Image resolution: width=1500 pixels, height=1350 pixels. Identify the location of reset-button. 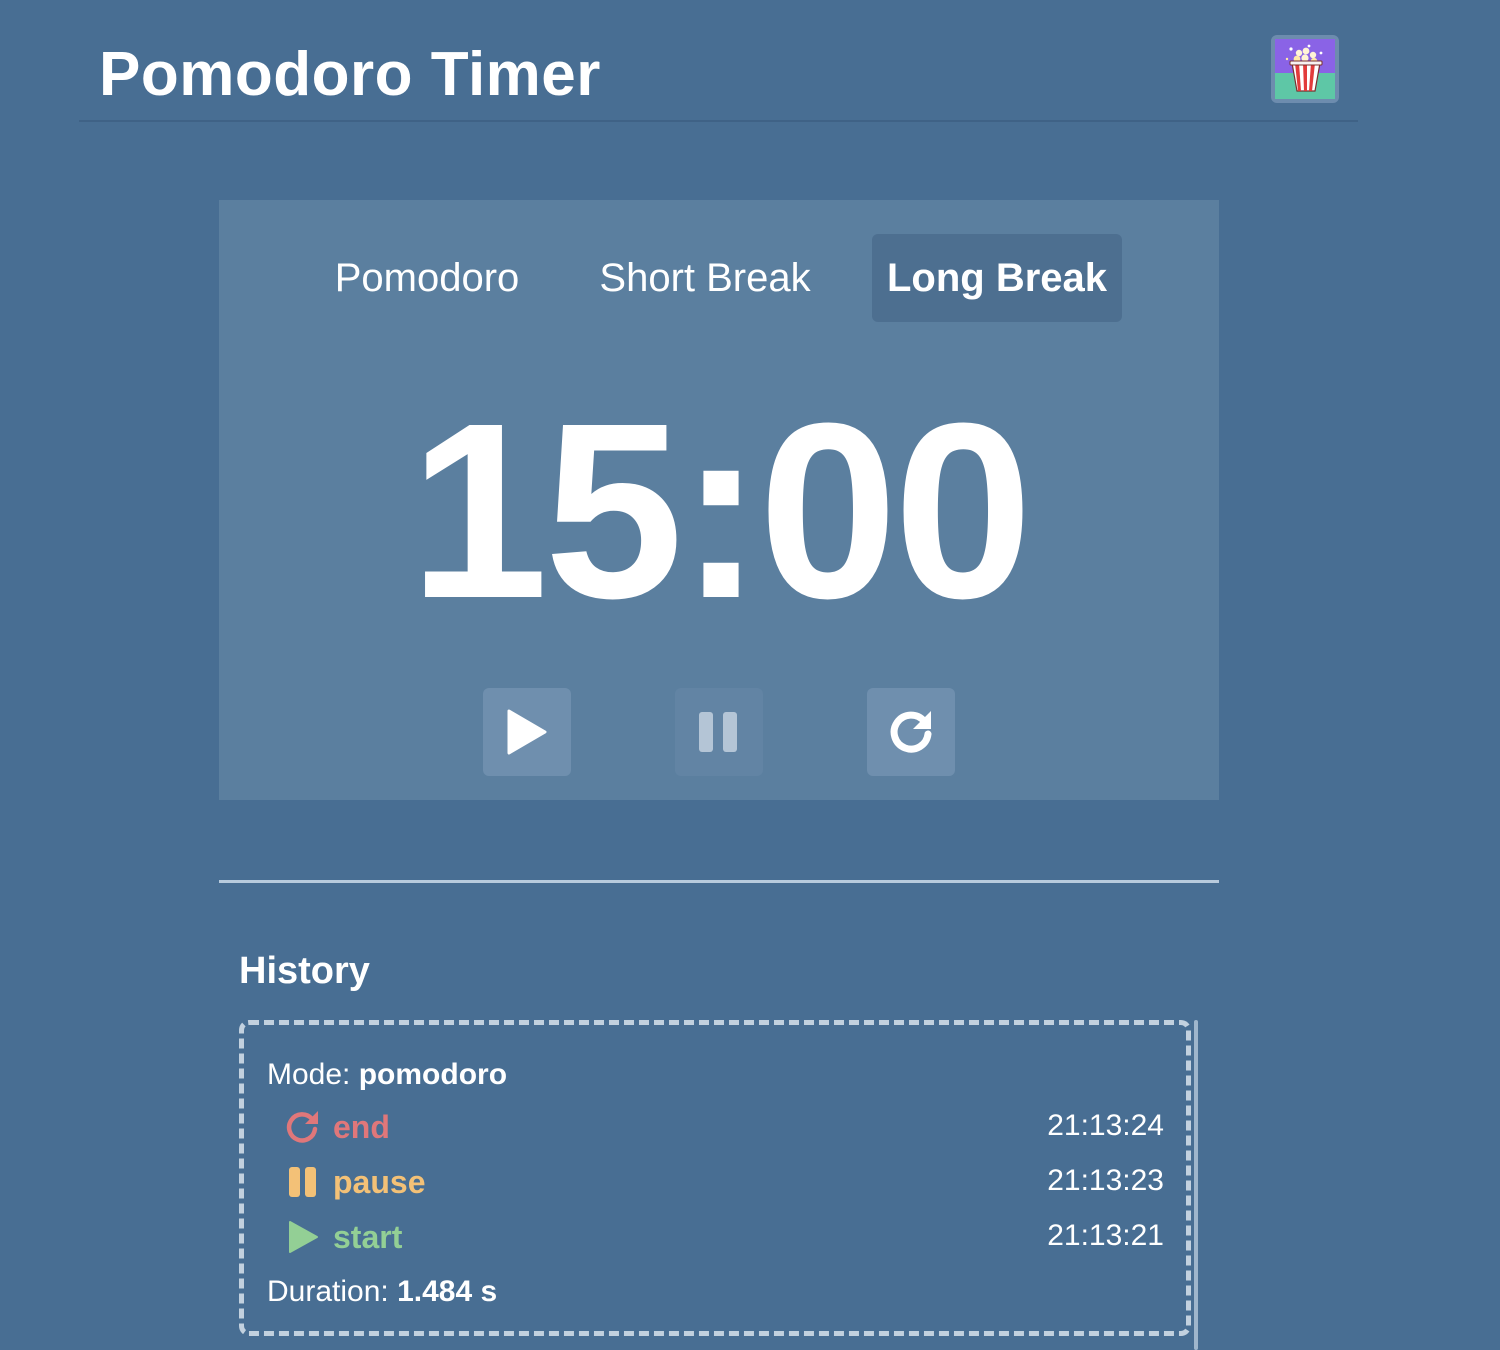
(911, 732).